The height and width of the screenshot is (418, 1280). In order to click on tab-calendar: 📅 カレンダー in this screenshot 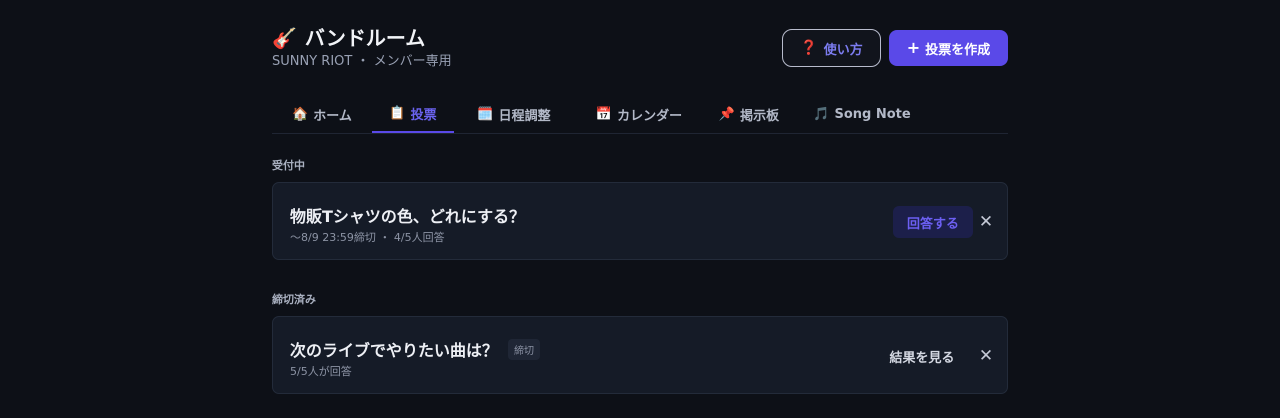, I will do `click(639, 114)`.